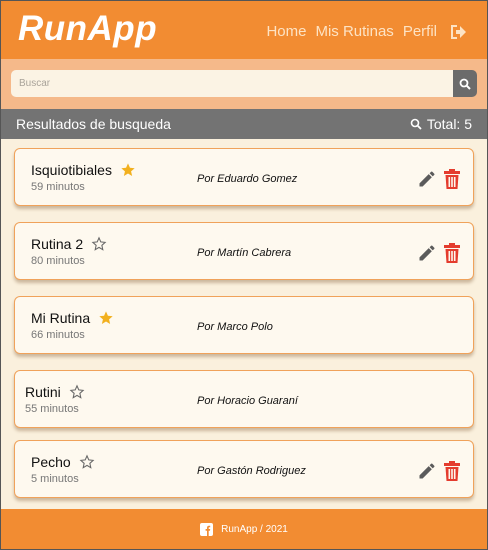  I want to click on routine-card: Rutini 55 minutos Por Horacio Guaraní, so click(244, 399).